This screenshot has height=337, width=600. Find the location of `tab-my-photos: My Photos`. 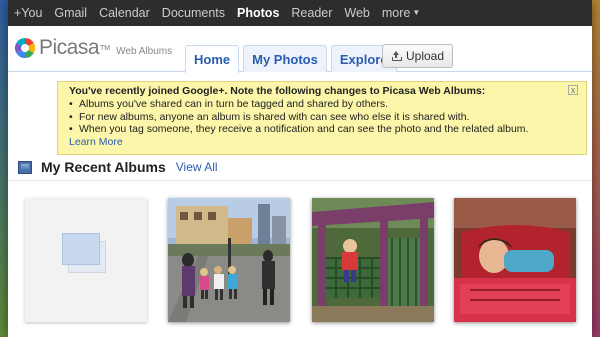

tab-my-photos: My Photos is located at coordinates (285, 58).